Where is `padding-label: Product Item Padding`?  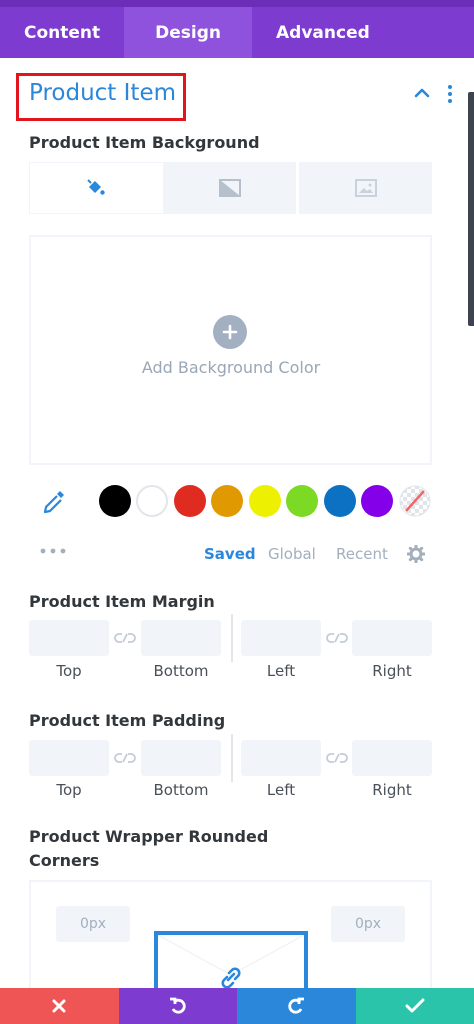
padding-label: Product Item Padding is located at coordinates (127, 720).